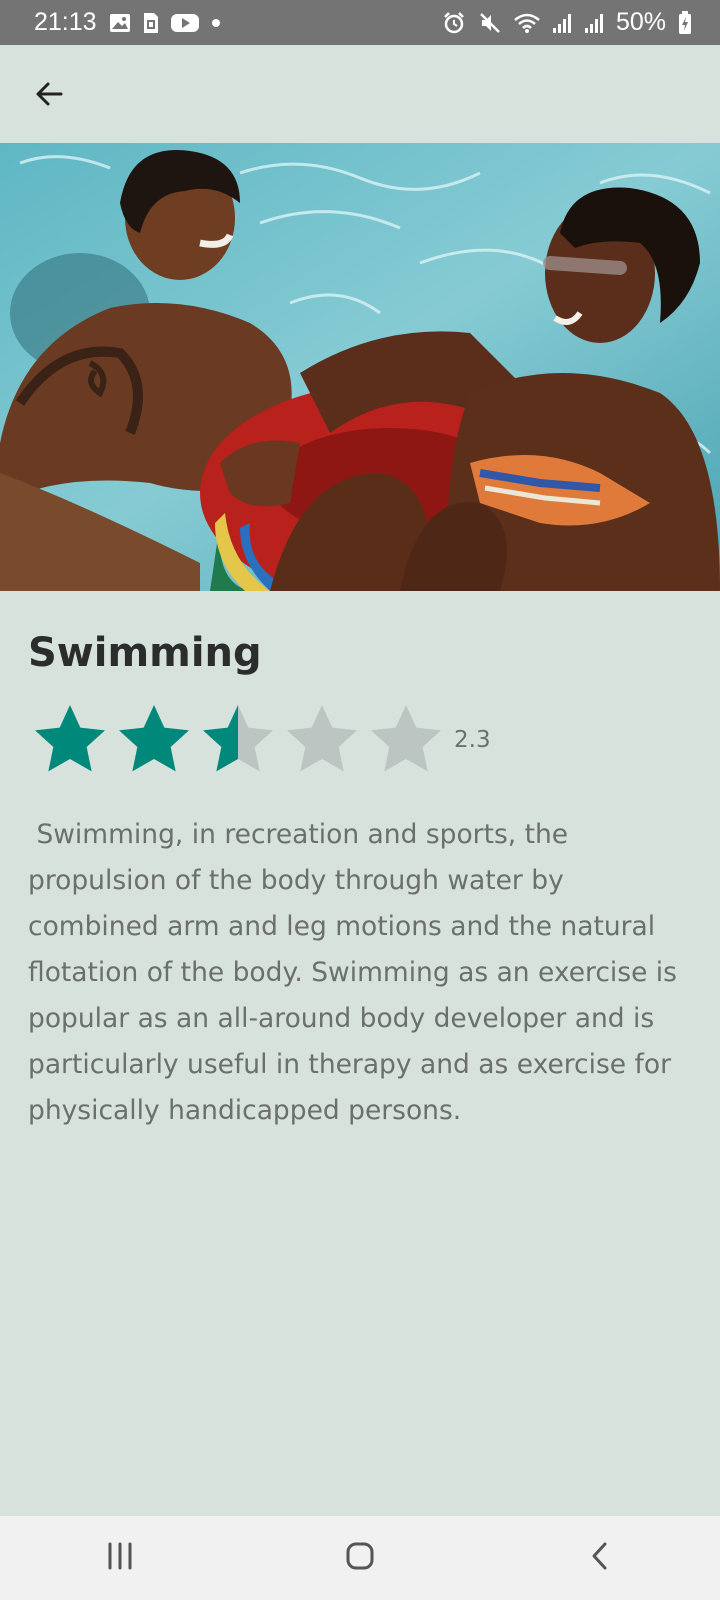 Image resolution: width=720 pixels, height=1600 pixels. I want to click on rating-bar: 2.3, so click(260, 740).